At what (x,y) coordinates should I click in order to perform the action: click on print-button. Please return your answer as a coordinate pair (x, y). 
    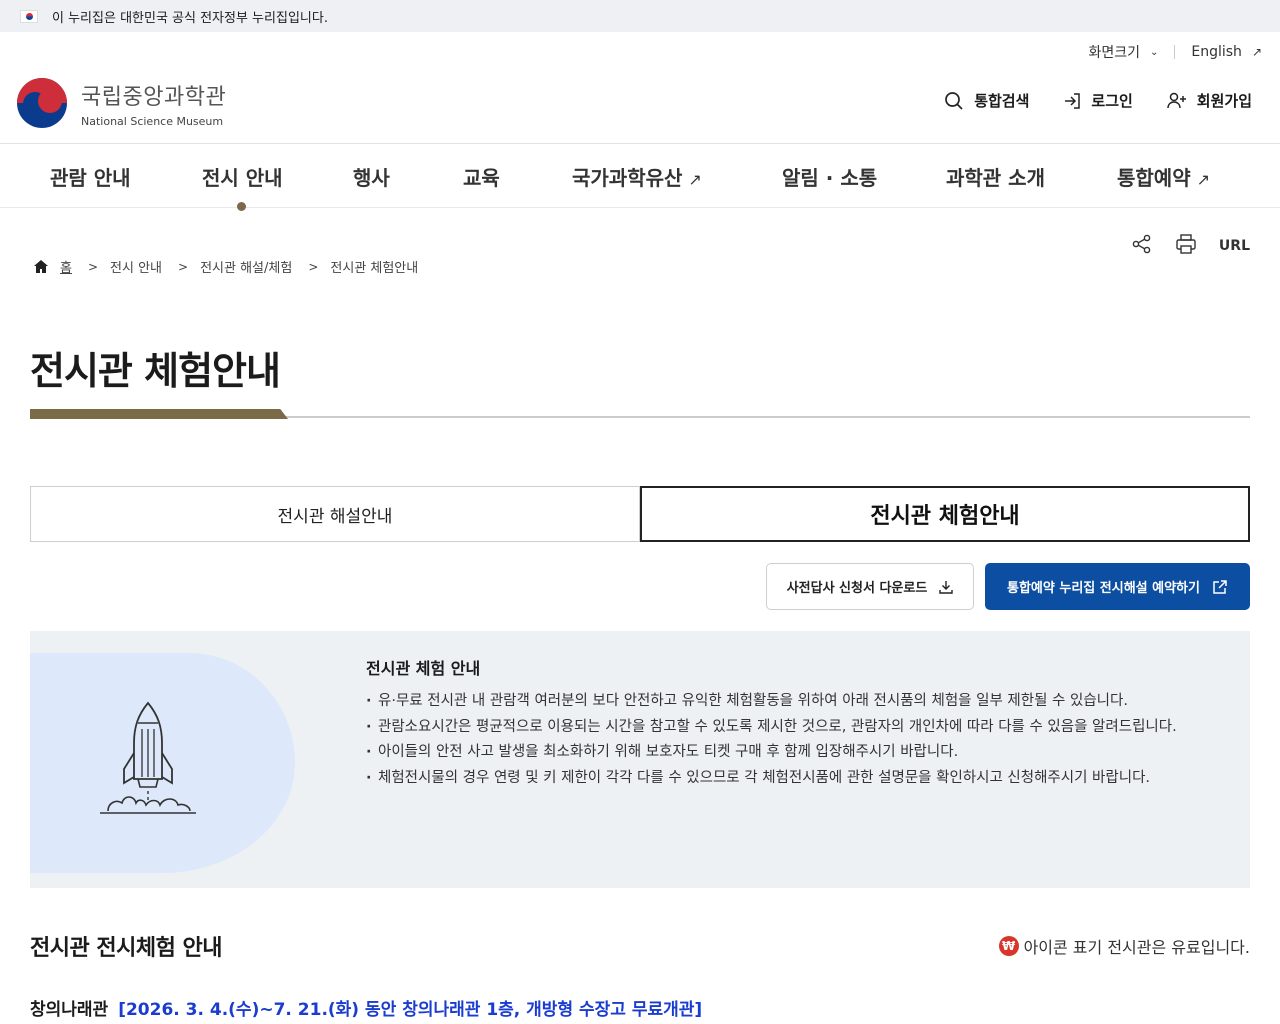
    Looking at the image, I should click on (1186, 246).